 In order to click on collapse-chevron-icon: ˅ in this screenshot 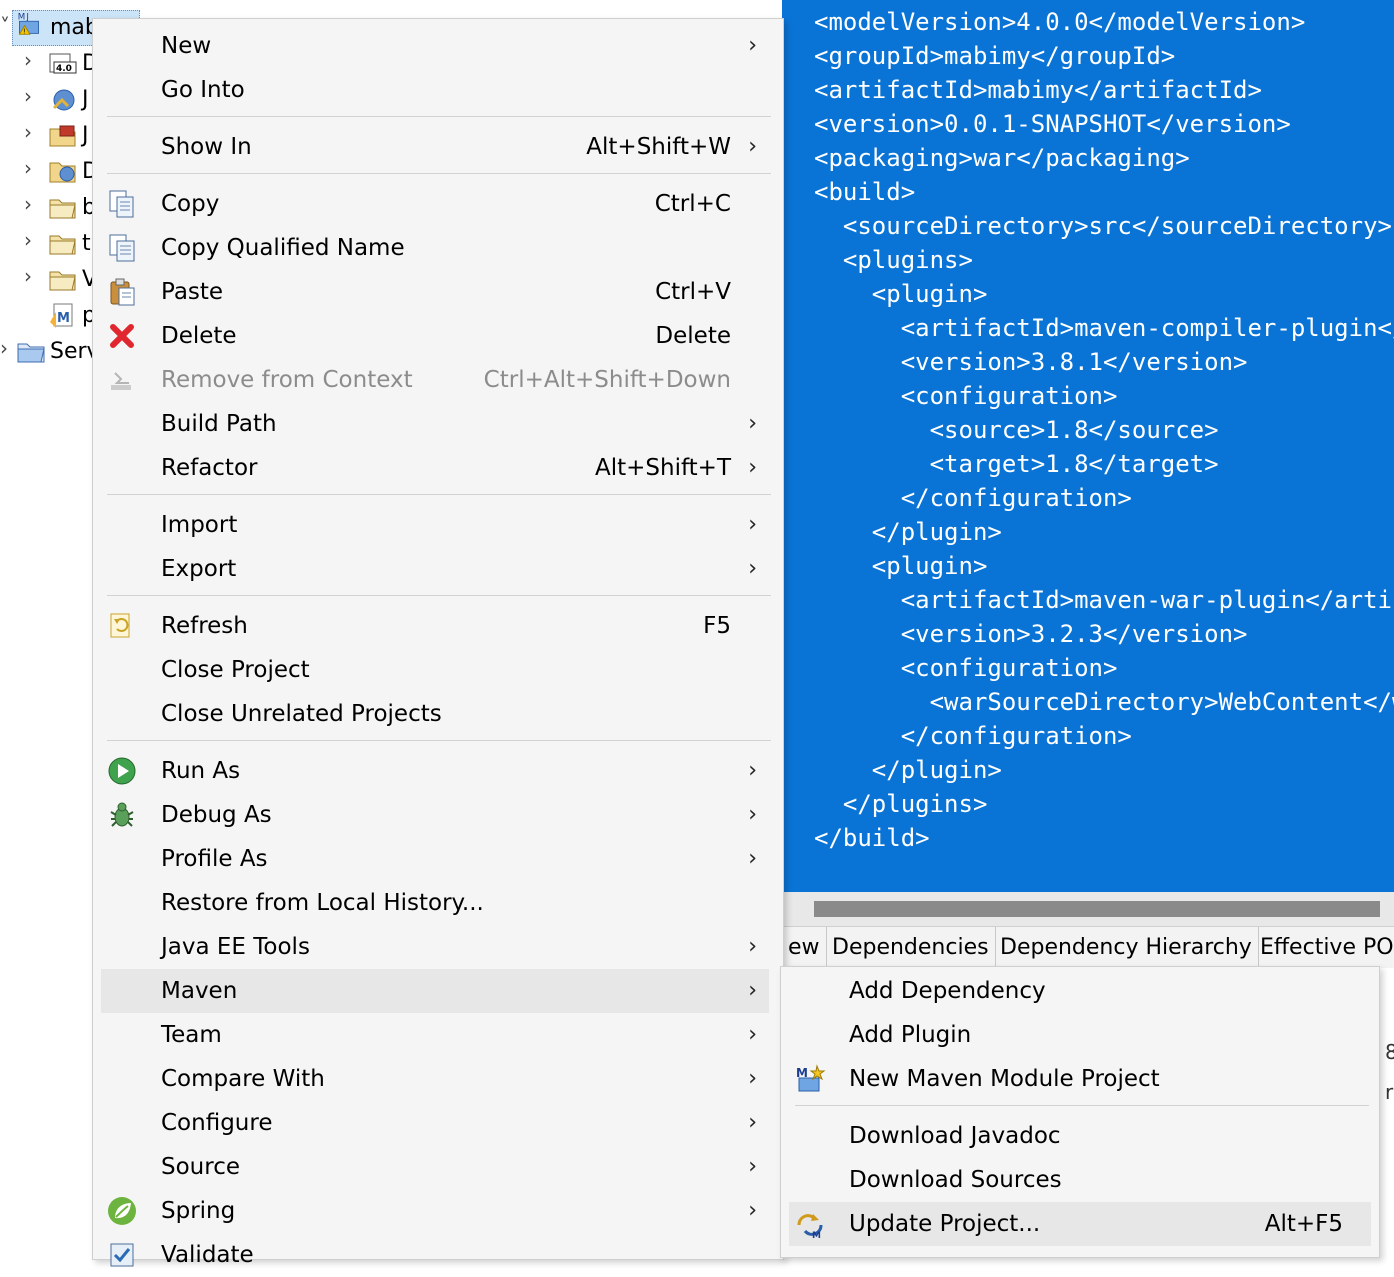, I will do `click(5, 26)`.